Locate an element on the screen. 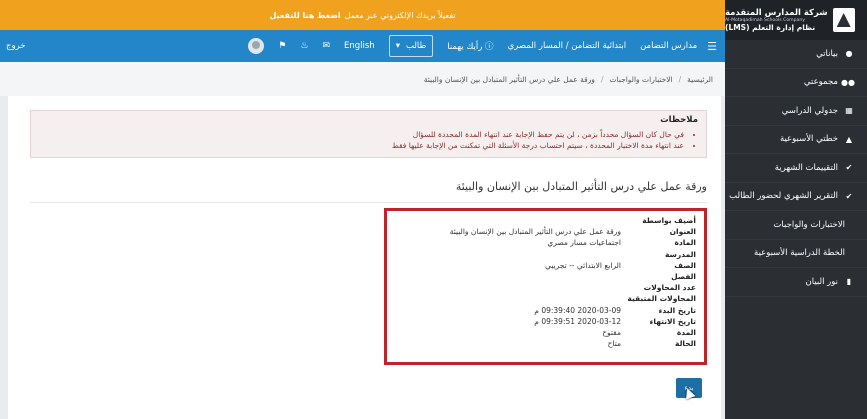 This screenshot has height=419, width=867. sidebar-item-label: جدولي الدراسي is located at coordinates (809, 110).